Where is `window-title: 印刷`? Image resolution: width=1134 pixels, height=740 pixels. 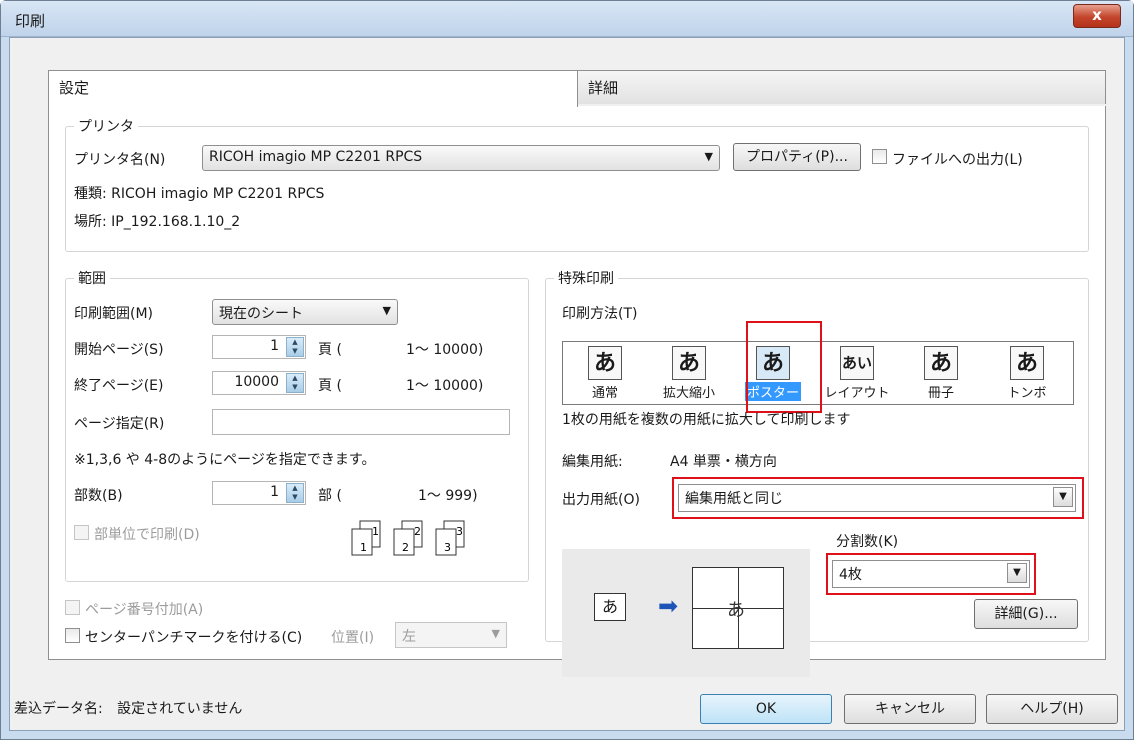
window-title: 印刷 is located at coordinates (30, 21).